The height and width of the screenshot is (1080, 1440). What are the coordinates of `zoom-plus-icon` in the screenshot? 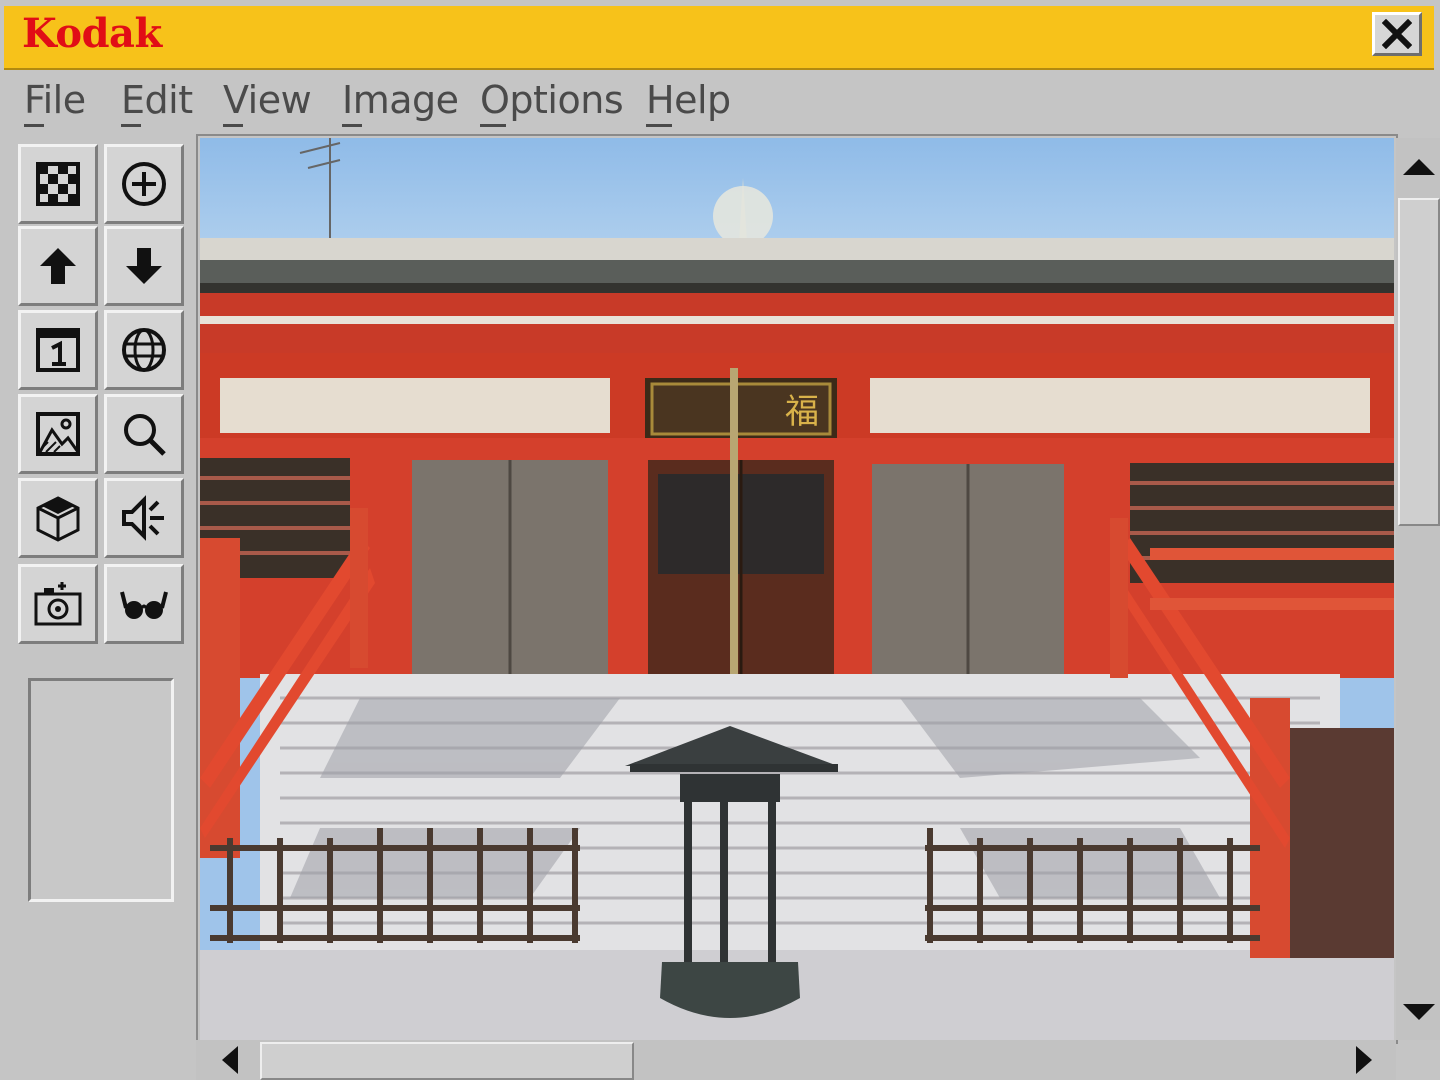 It's located at (144, 184).